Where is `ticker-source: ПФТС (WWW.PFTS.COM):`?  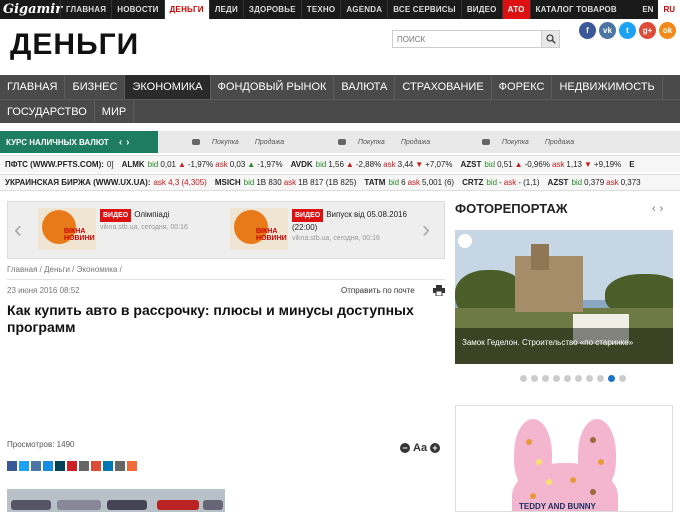 ticker-source: ПФТС (WWW.PFTS.COM): is located at coordinates (54, 164).